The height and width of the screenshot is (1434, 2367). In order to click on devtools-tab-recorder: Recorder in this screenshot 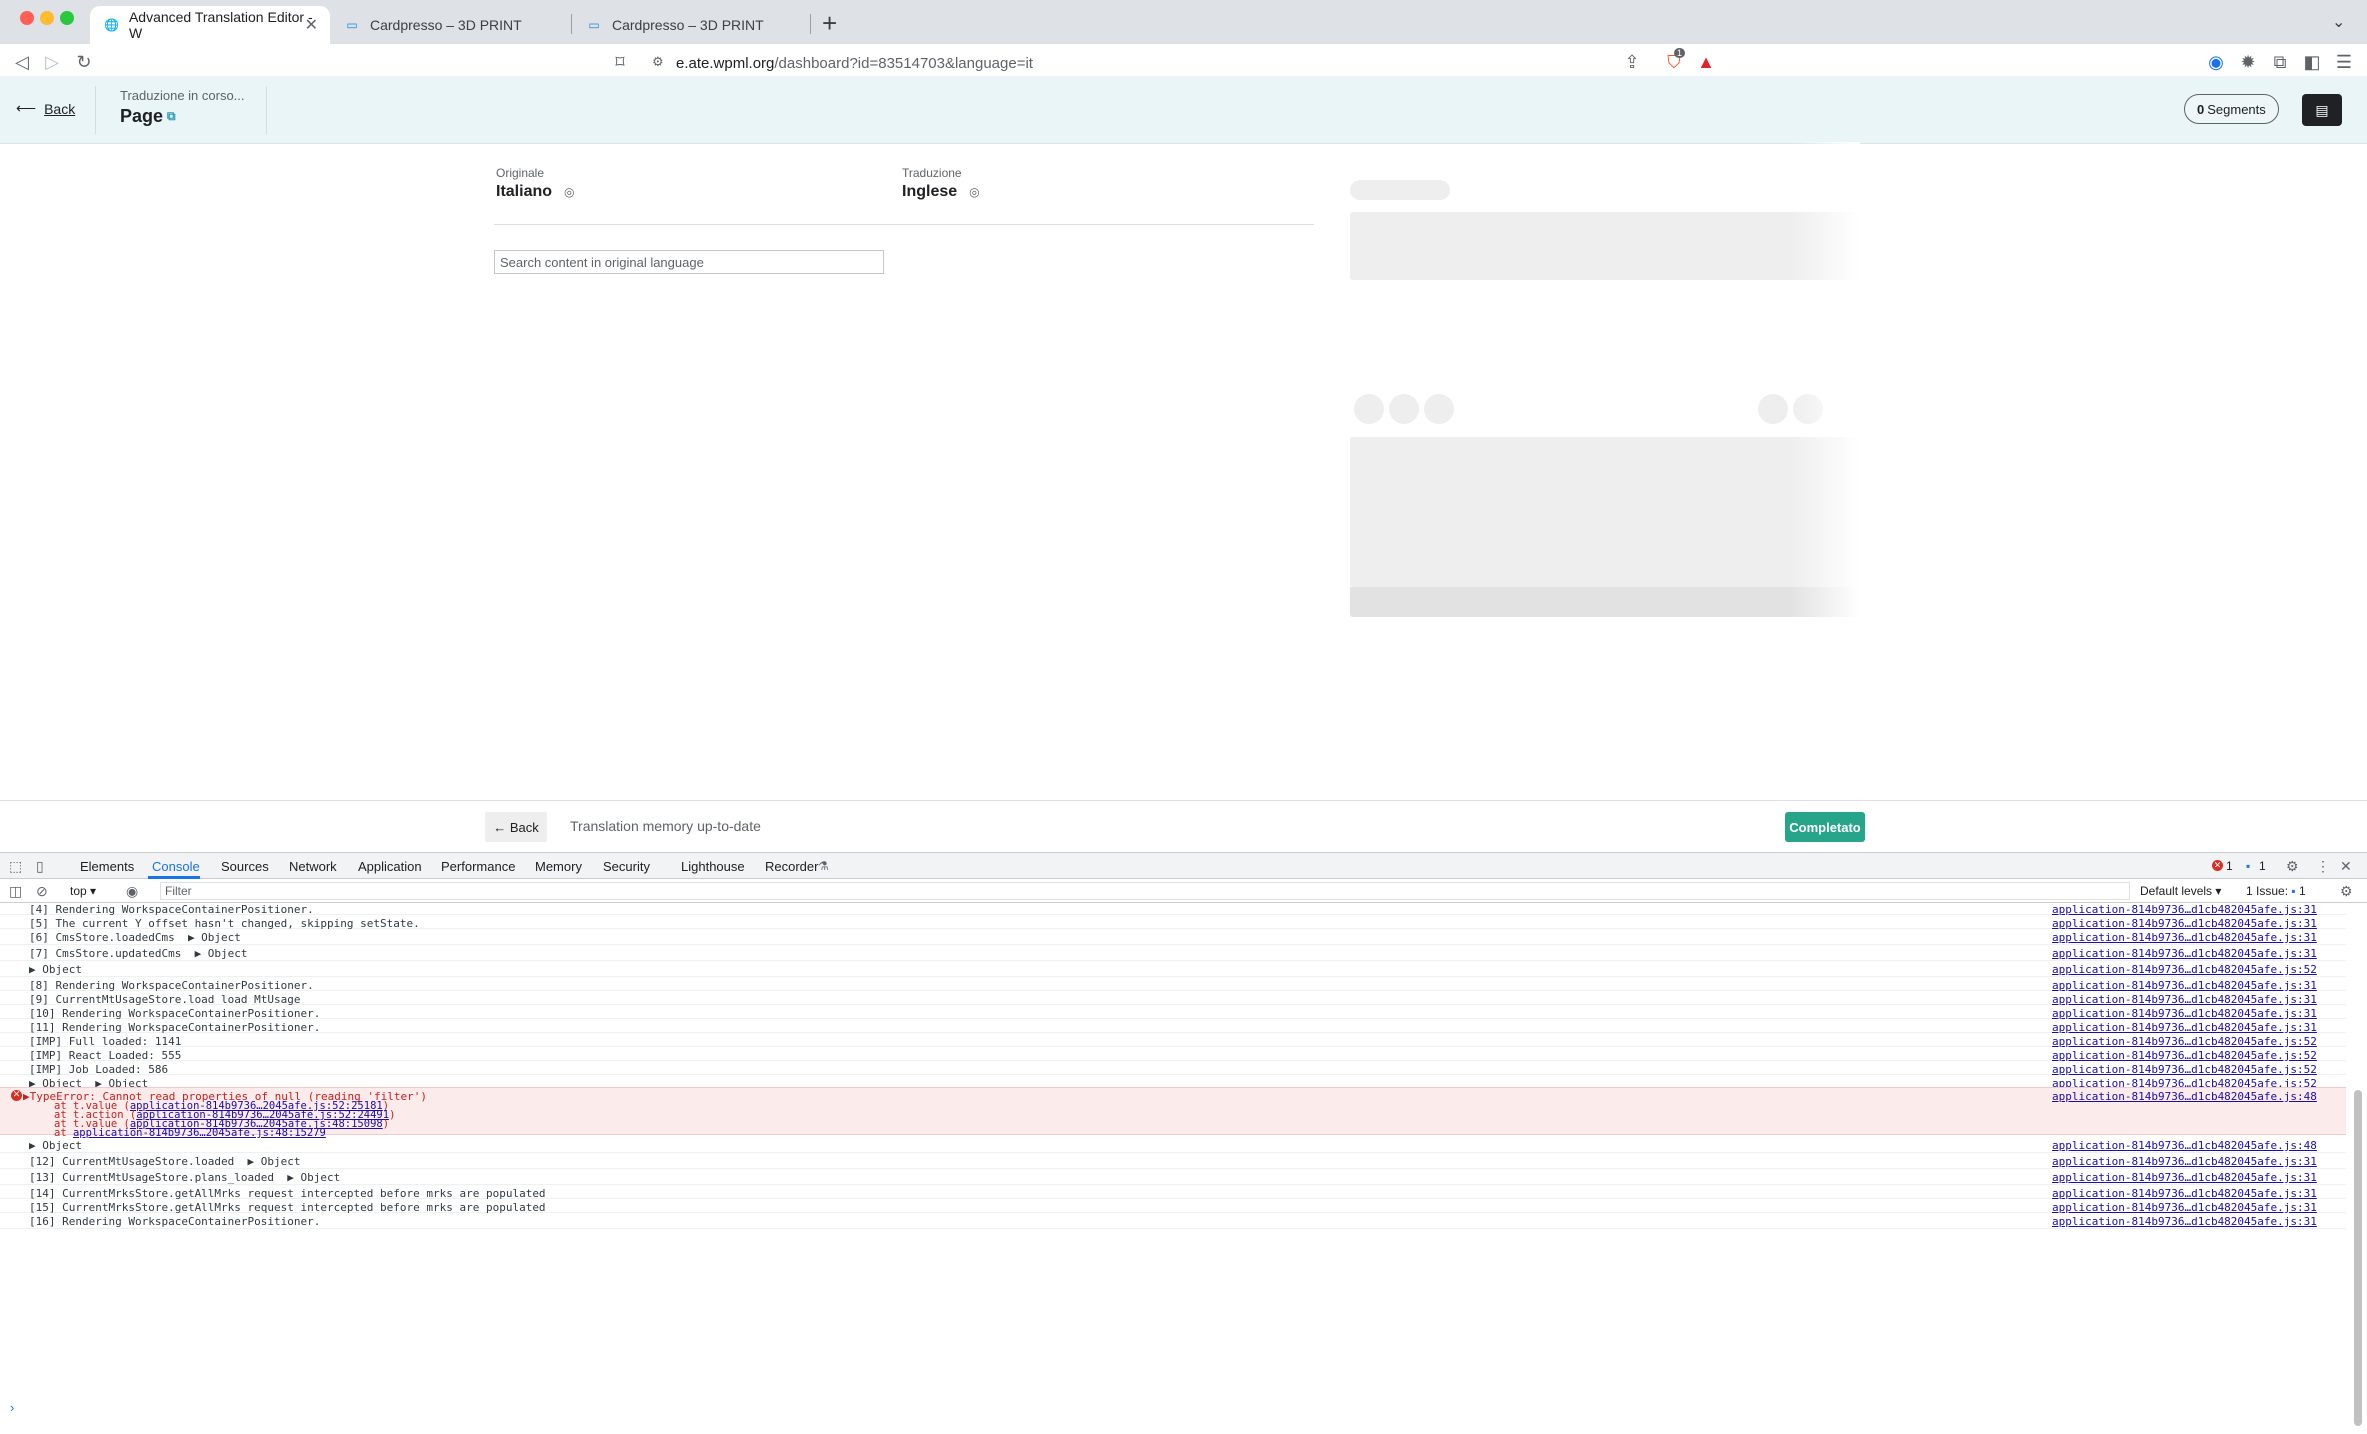, I will do `click(791, 866)`.